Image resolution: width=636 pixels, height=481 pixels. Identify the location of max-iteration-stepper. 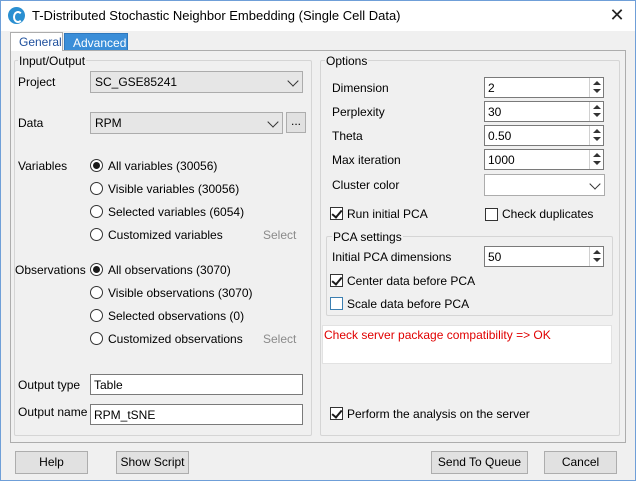
(596, 159).